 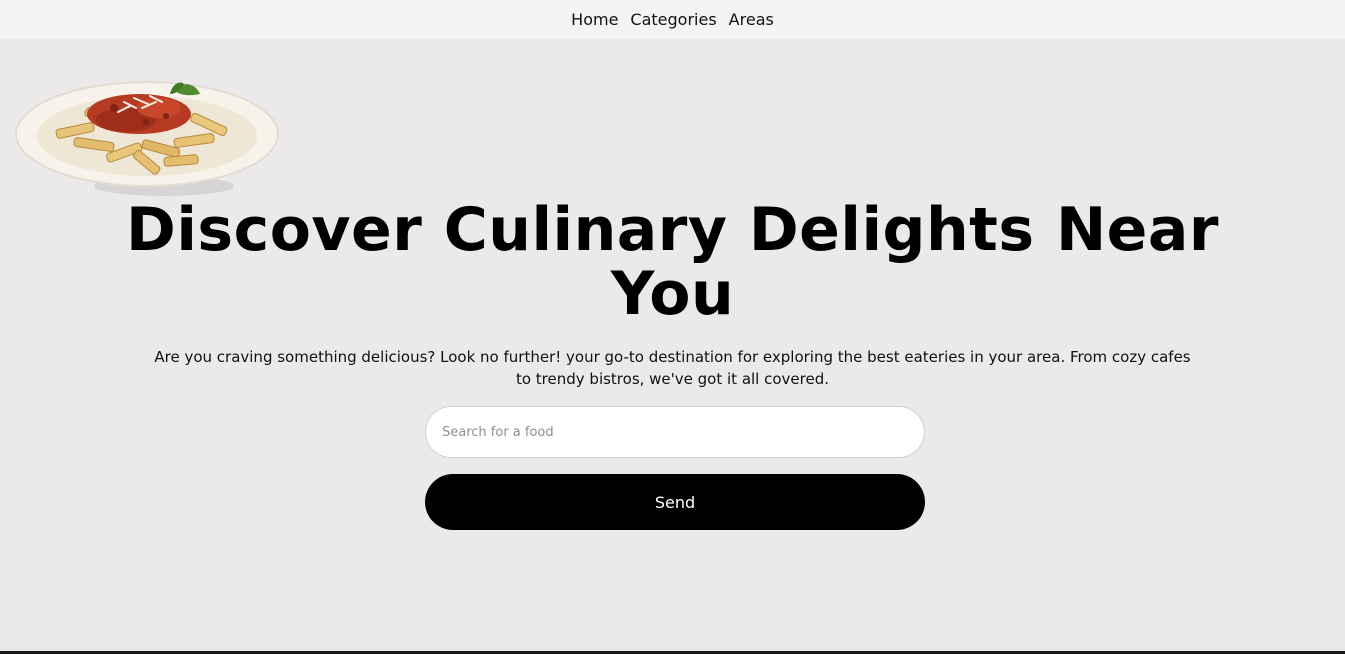 I want to click on top-navbar: Home Categories Areas, so click(x=672, y=19).